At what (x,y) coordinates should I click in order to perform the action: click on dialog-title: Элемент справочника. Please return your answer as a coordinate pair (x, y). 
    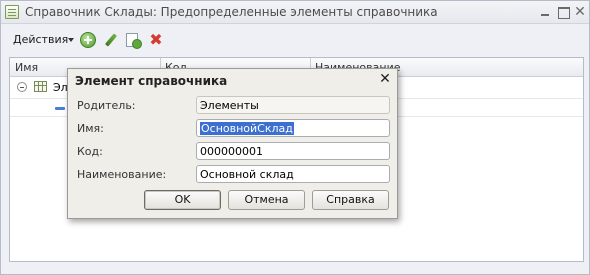
    Looking at the image, I should click on (151, 81).